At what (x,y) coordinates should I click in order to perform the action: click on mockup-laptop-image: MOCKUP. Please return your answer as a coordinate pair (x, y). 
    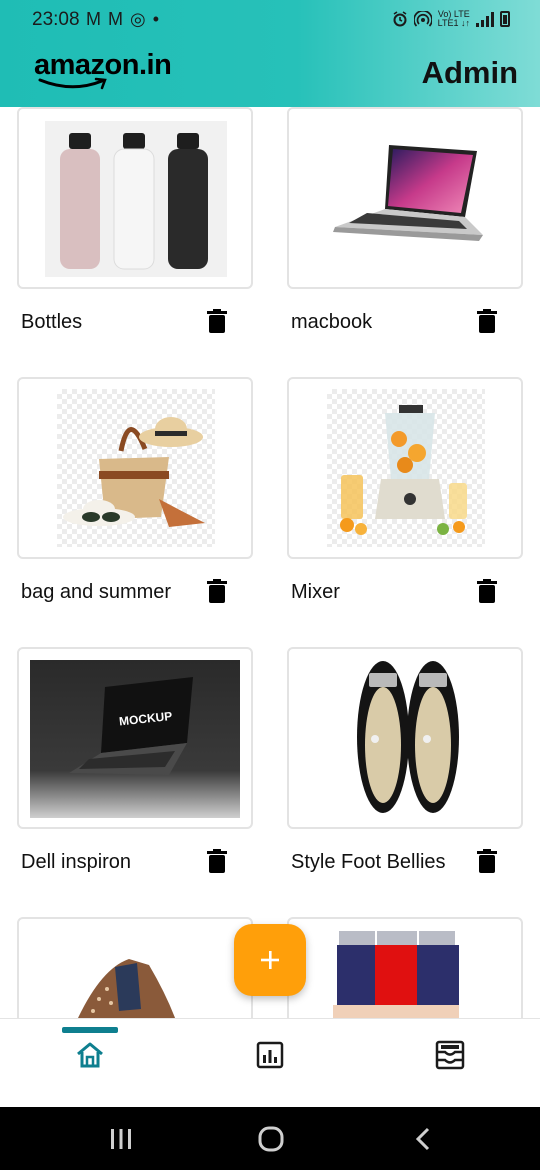
    Looking at the image, I should click on (135, 739).